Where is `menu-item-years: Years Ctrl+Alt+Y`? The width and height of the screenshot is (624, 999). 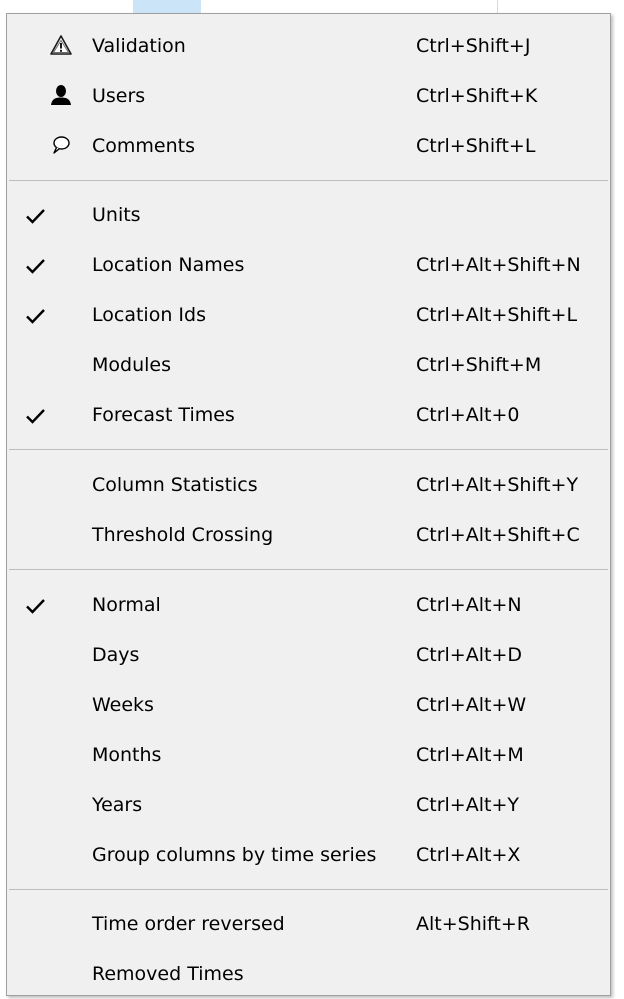
menu-item-years: Years Ctrl+Alt+Y is located at coordinates (308, 805).